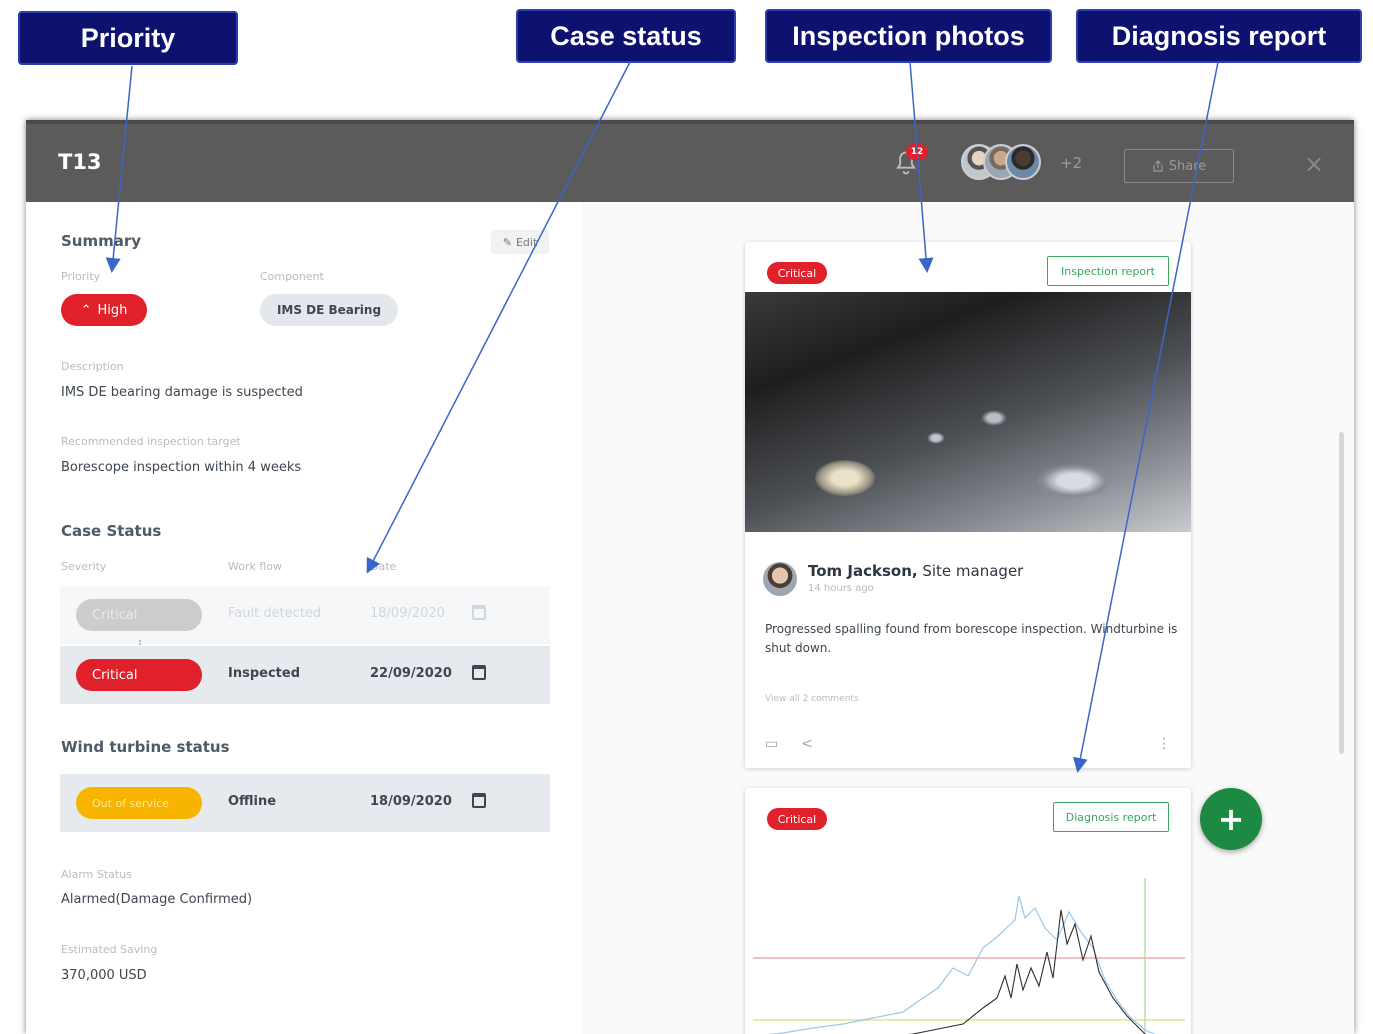  I want to click on priority-label: Priority, so click(81, 276).